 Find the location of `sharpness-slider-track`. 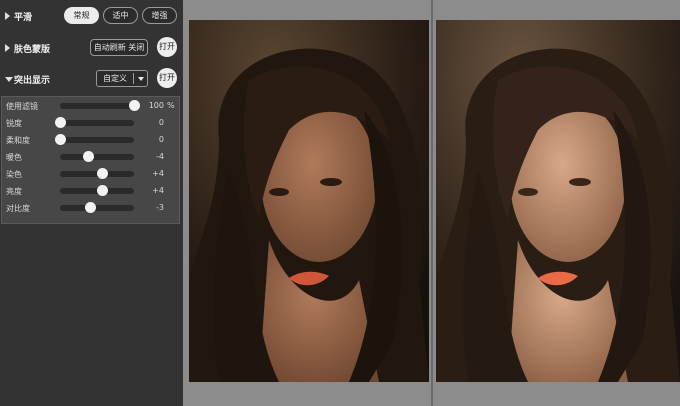

sharpness-slider-track is located at coordinates (94, 122).